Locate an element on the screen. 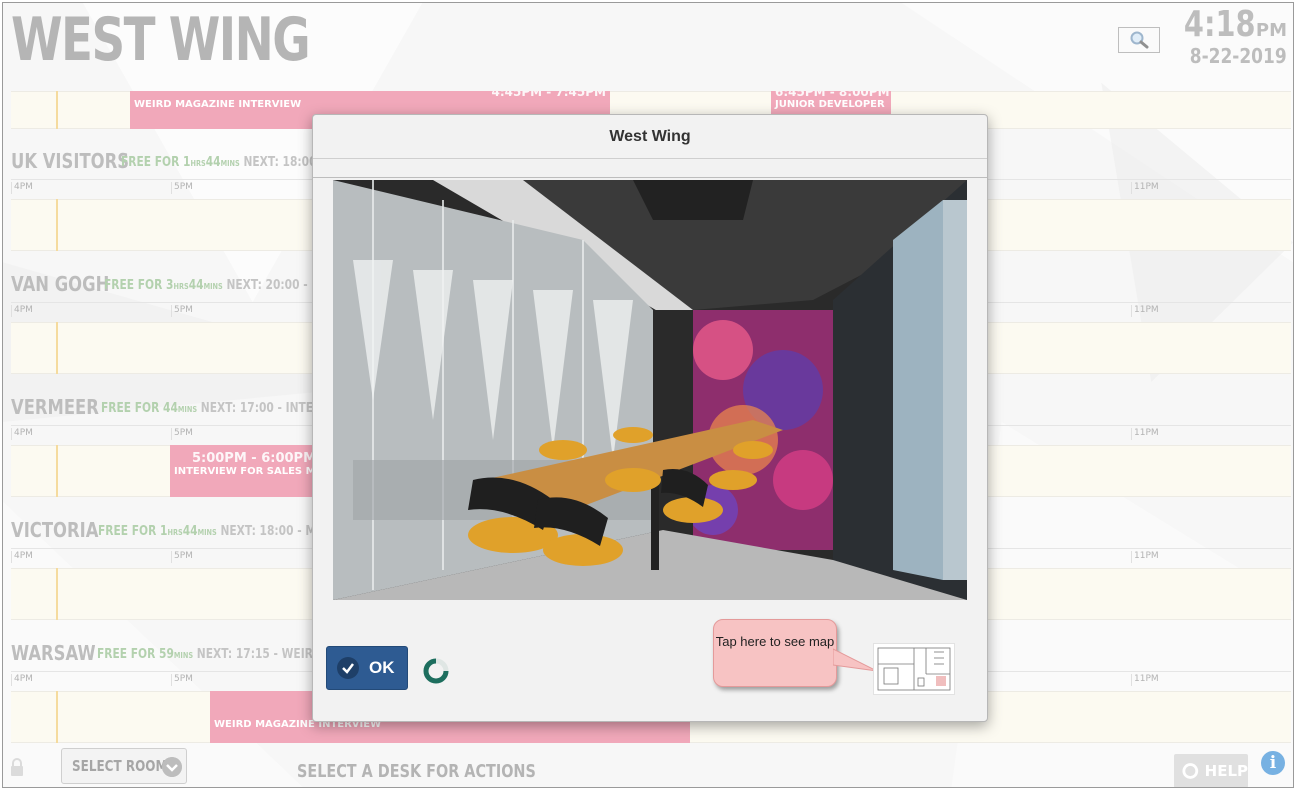 This screenshot has width=1300, height=794. ok-label: OK is located at coordinates (382, 667).